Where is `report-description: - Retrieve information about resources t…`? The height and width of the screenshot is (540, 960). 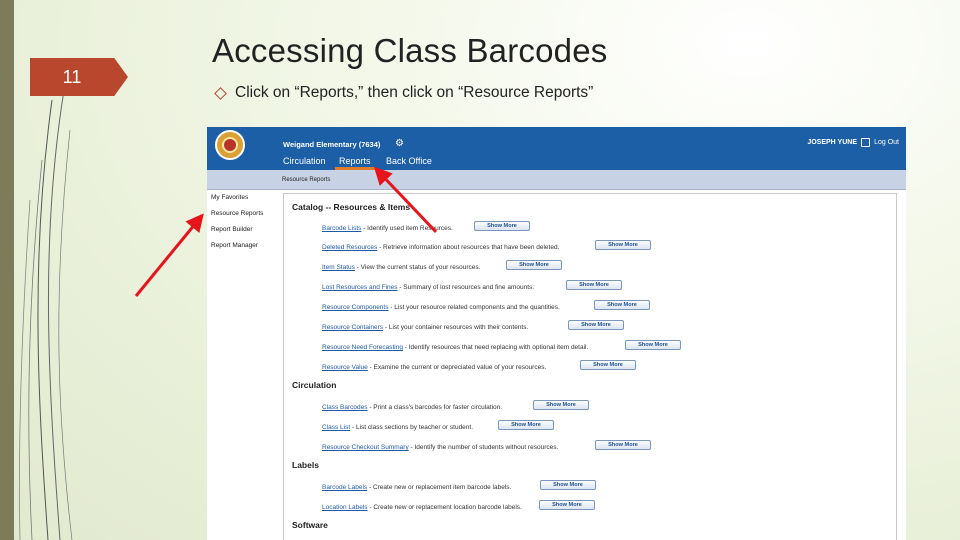 report-description: - Retrieve information about resources t… is located at coordinates (468, 247).